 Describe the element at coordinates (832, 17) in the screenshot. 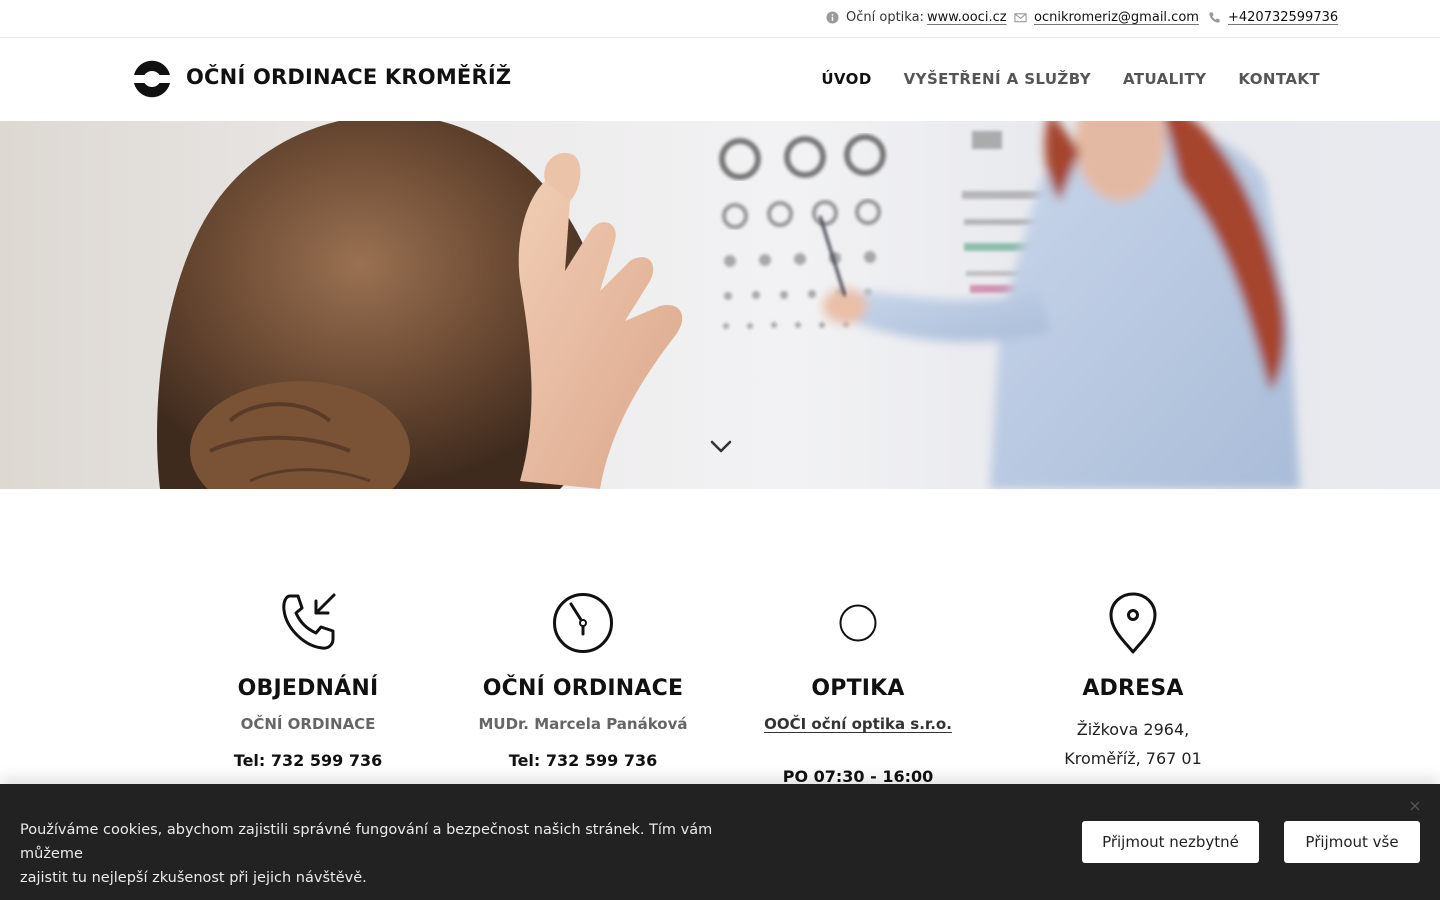

I see `info-icon` at that location.